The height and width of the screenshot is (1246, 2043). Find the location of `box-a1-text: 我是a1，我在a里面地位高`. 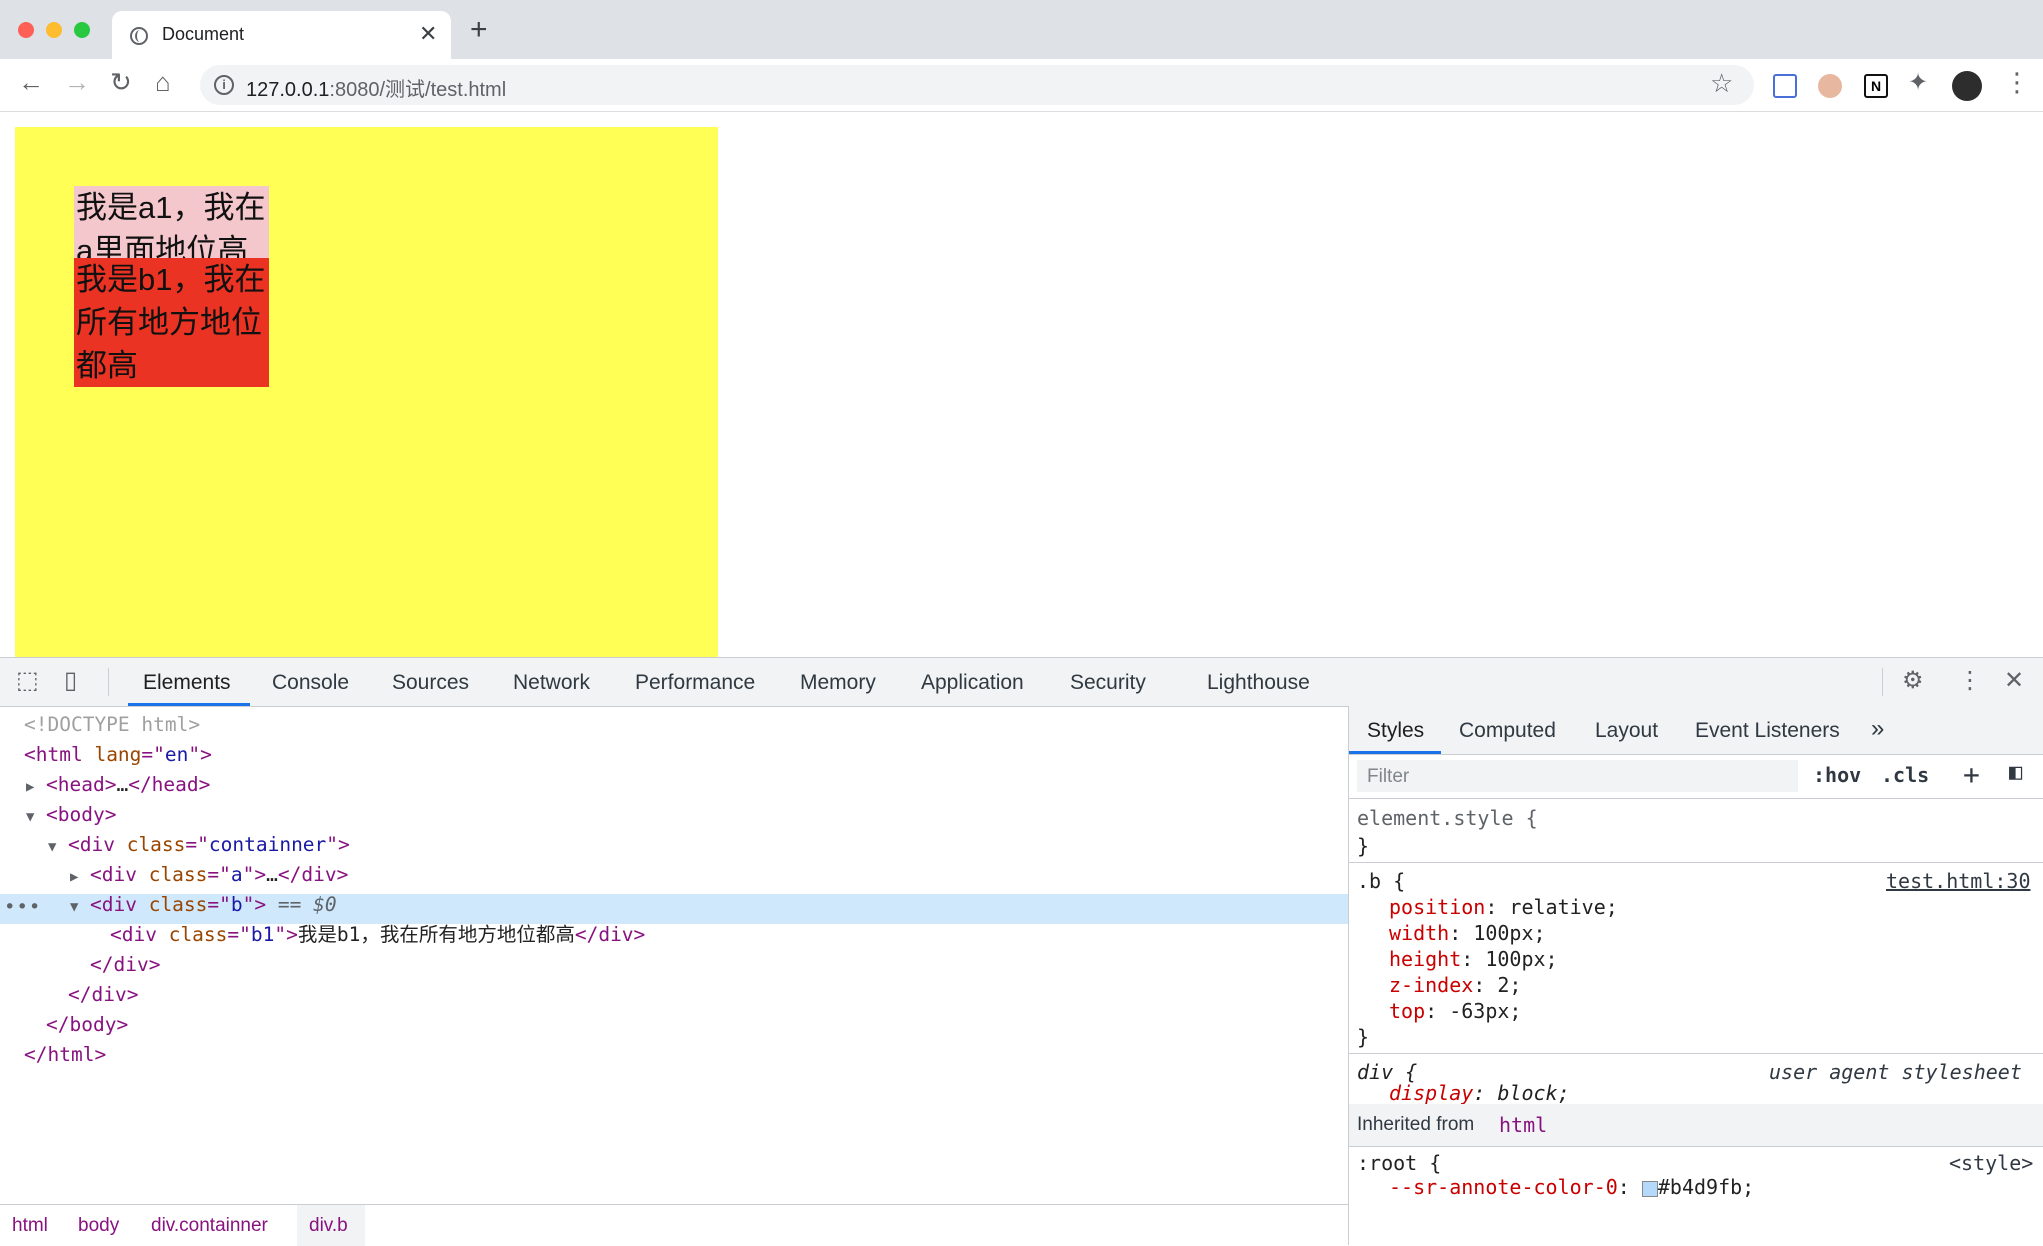

box-a1-text: 我是a1，我在a里面地位高 is located at coordinates (171, 225).